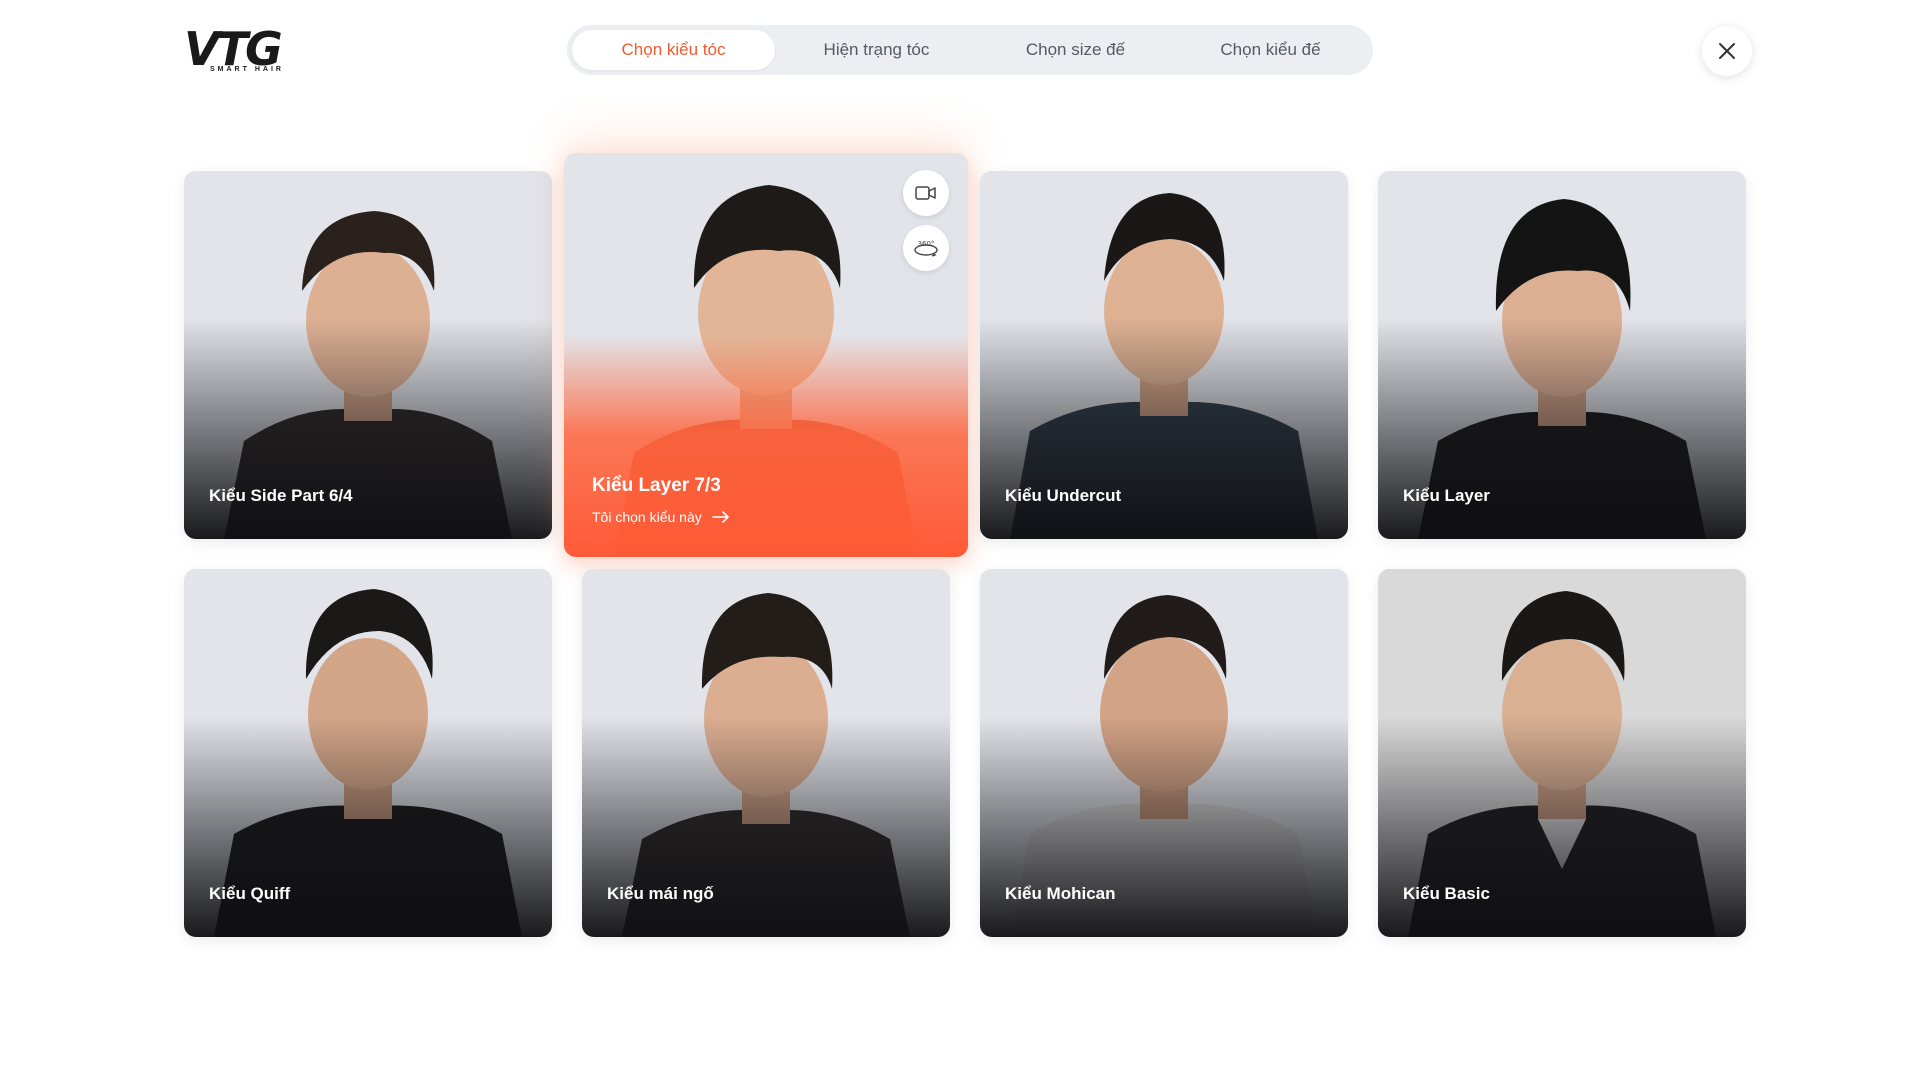 Image resolution: width=1920 pixels, height=1080 pixels. I want to click on close-icon, so click(1727, 51).